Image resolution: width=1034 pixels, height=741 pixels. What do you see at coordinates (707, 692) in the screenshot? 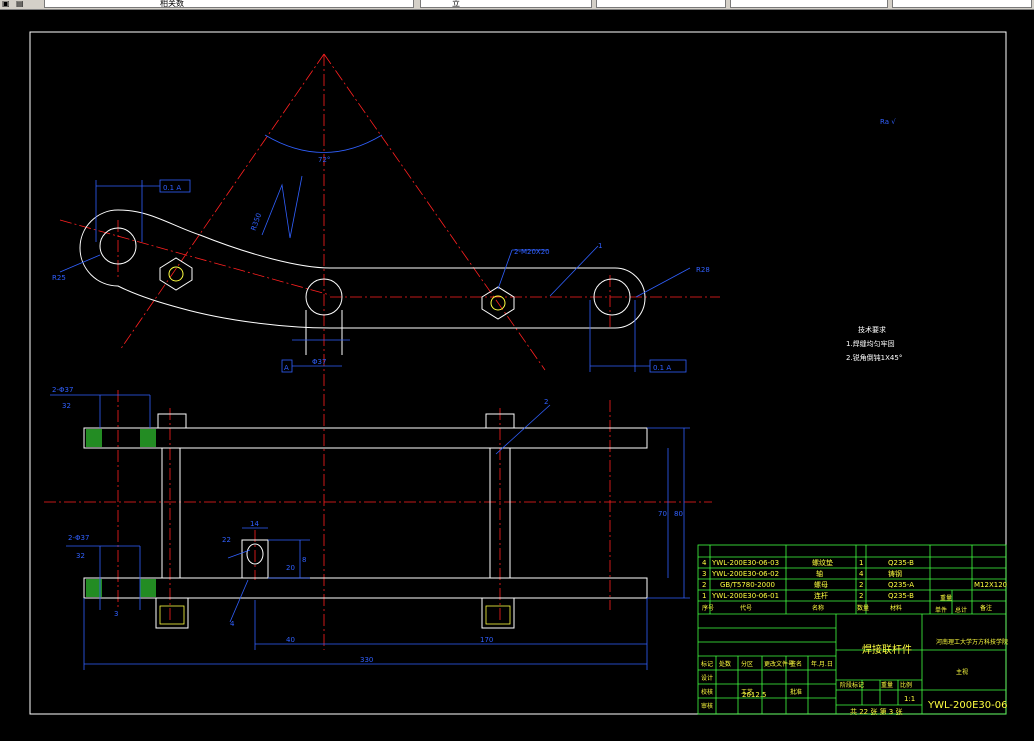
I see `tb-label-check: 校核` at bounding box center [707, 692].